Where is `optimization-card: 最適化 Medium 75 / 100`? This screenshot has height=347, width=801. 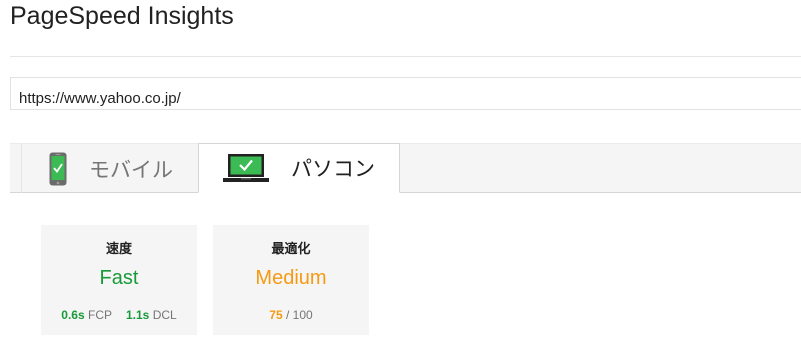 optimization-card: 最適化 Medium 75 / 100 is located at coordinates (291, 280).